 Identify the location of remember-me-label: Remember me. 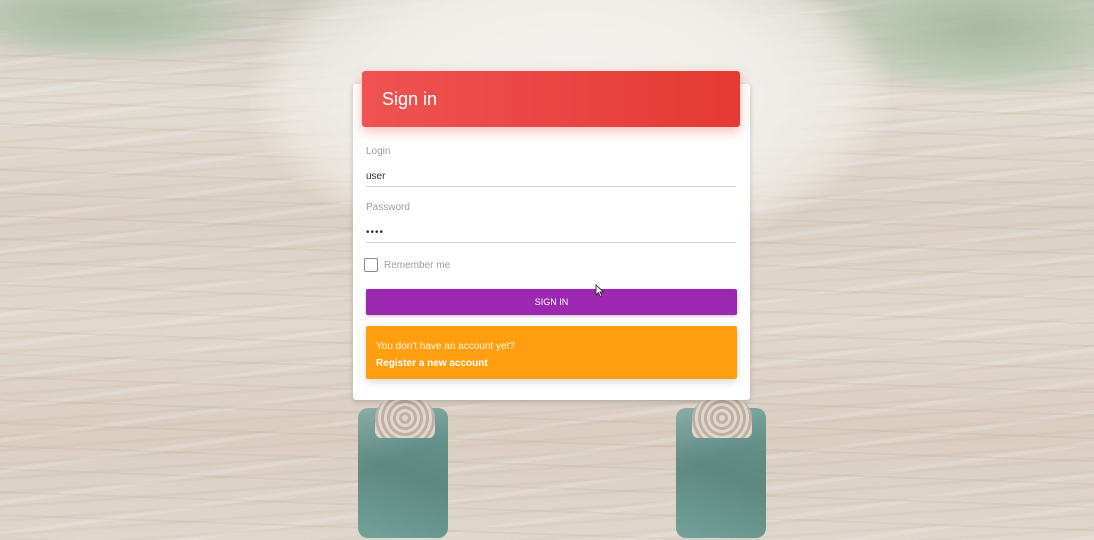
(417, 265).